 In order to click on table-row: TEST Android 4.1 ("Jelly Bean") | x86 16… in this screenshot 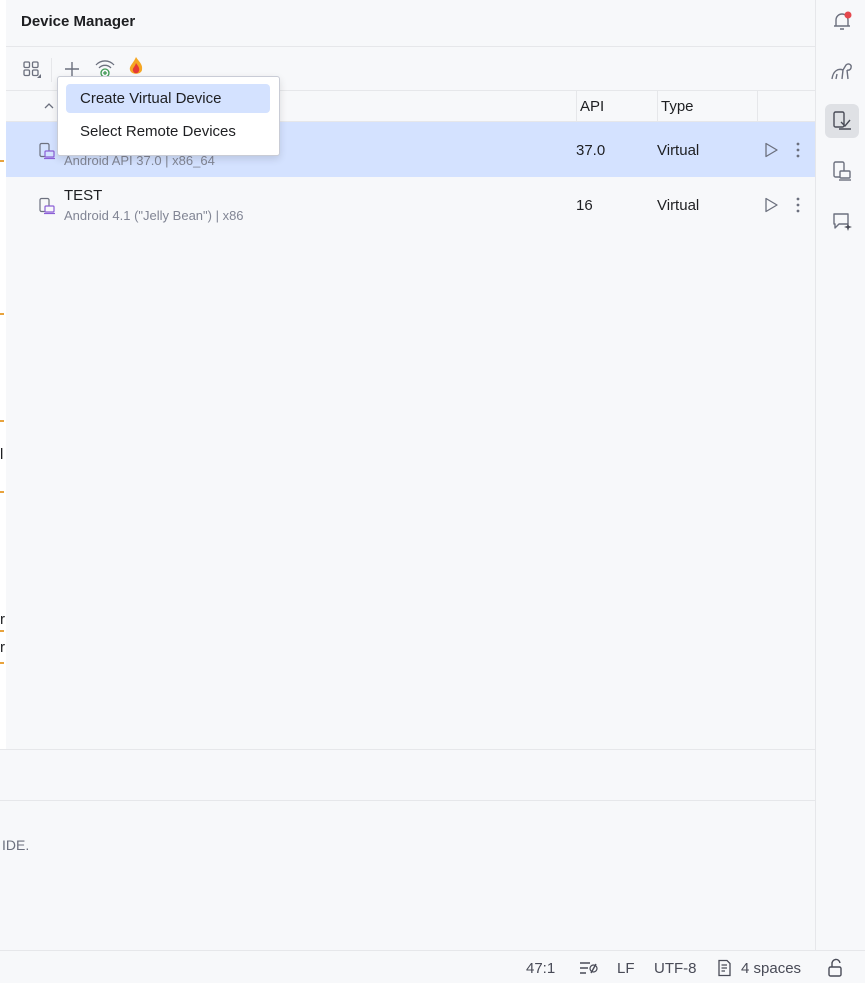, I will do `click(410, 204)`.